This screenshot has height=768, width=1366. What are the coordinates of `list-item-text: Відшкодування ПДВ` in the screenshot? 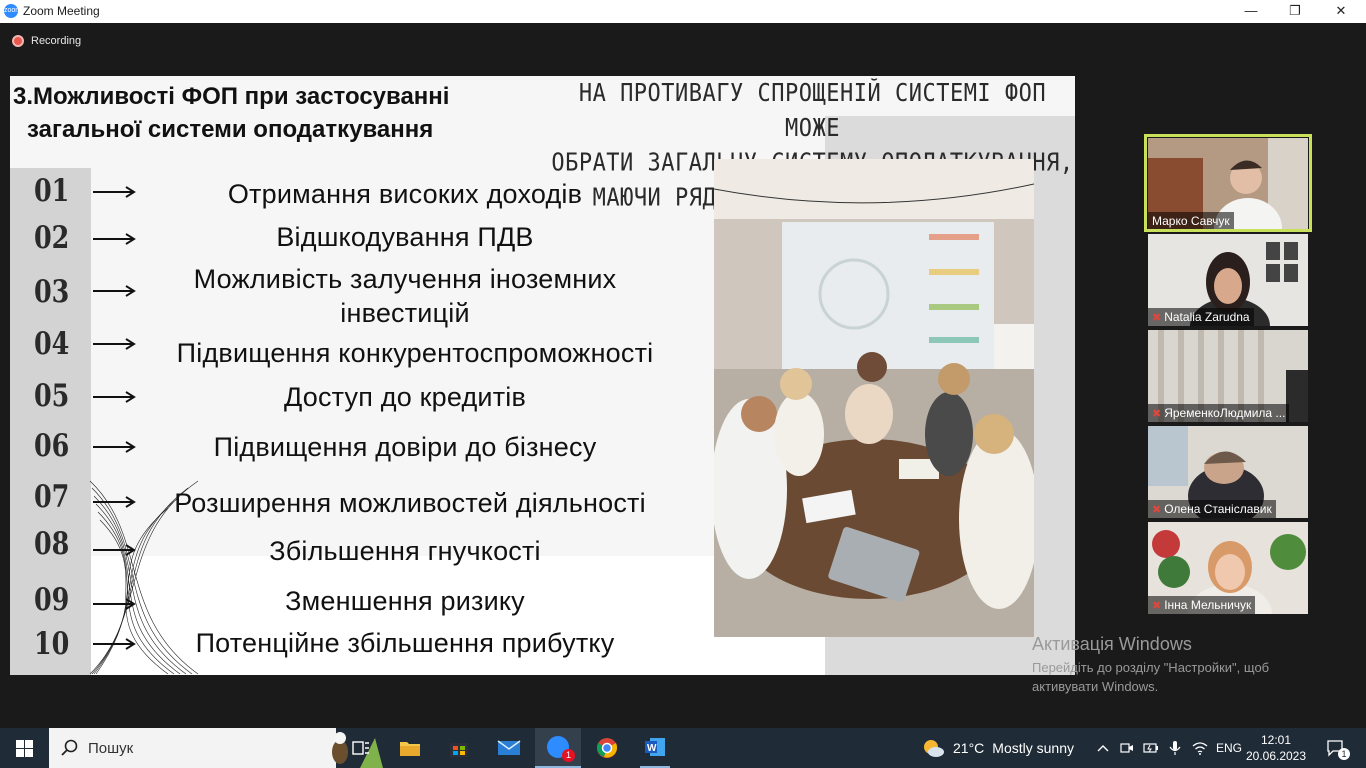 It's located at (405, 237).